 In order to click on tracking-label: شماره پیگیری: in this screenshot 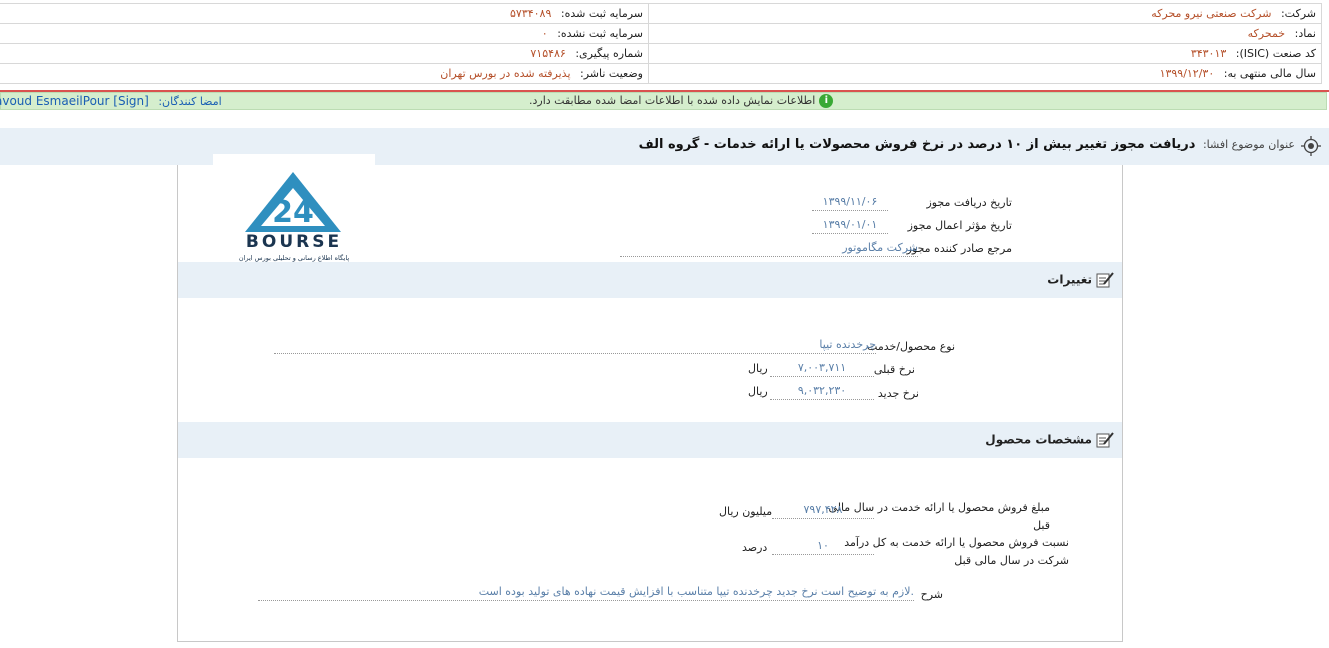, I will do `click(609, 53)`.